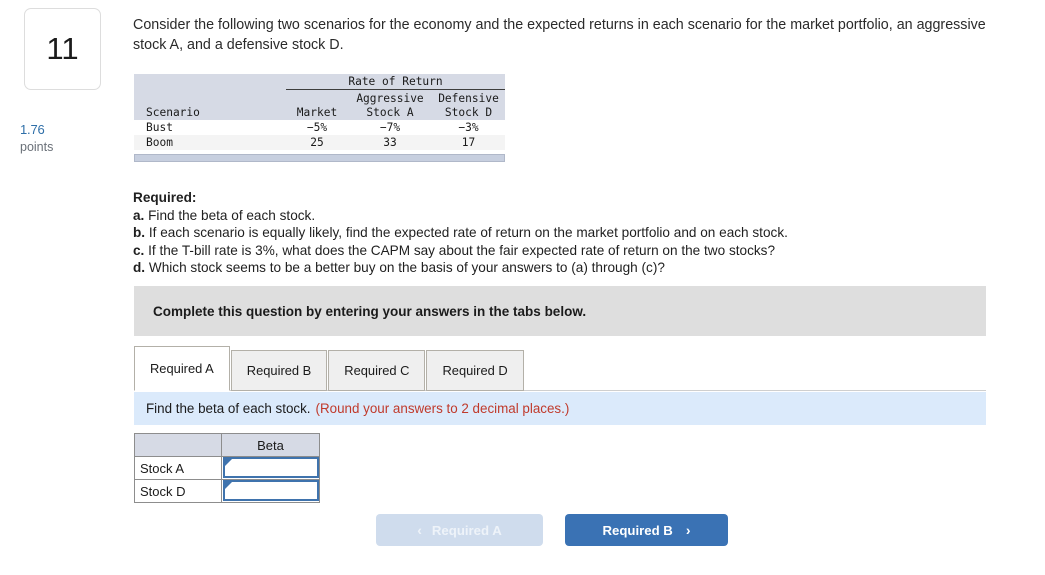 This screenshot has width=1045, height=575. What do you see at coordinates (165, 197) in the screenshot?
I see `required-heading: Required:` at bounding box center [165, 197].